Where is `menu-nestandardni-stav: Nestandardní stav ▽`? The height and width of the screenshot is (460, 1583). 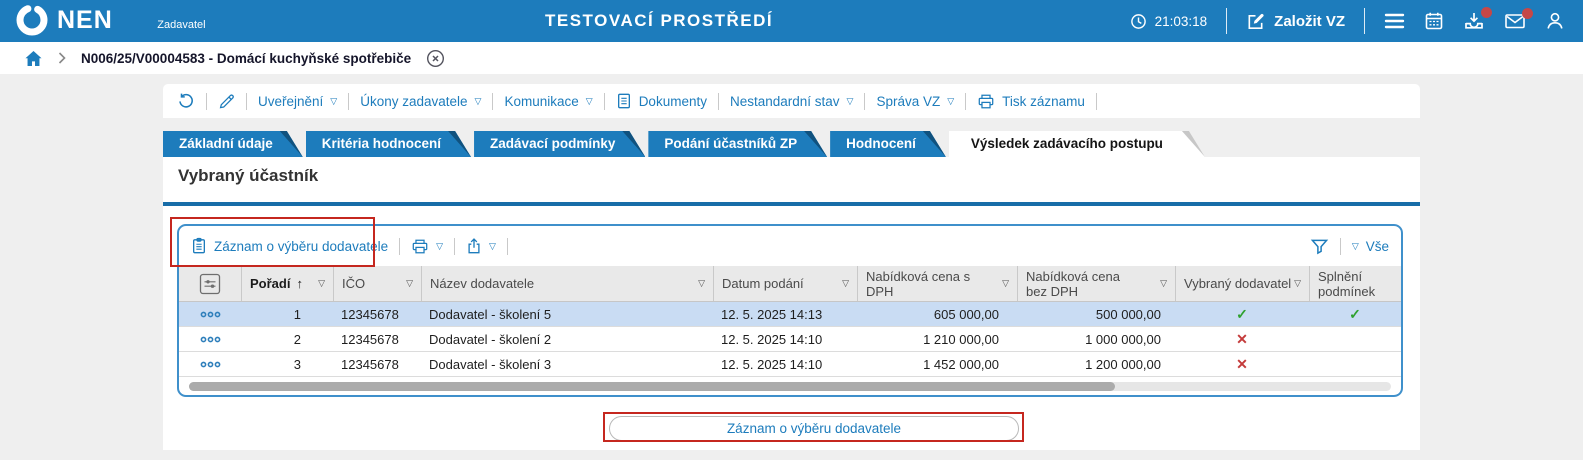 menu-nestandardni-stav: Nestandardní stav ▽ is located at coordinates (791, 101).